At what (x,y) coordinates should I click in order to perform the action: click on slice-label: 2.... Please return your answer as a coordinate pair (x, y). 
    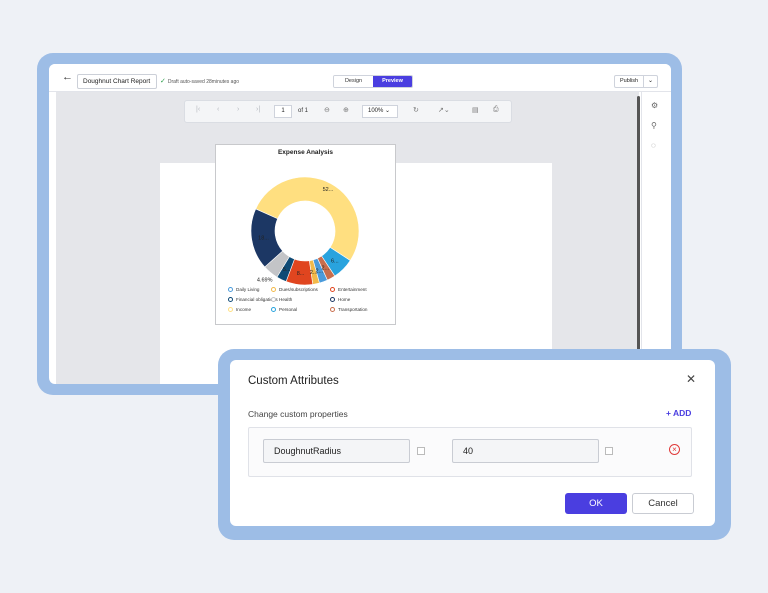
    Looking at the image, I should click on (314, 273).